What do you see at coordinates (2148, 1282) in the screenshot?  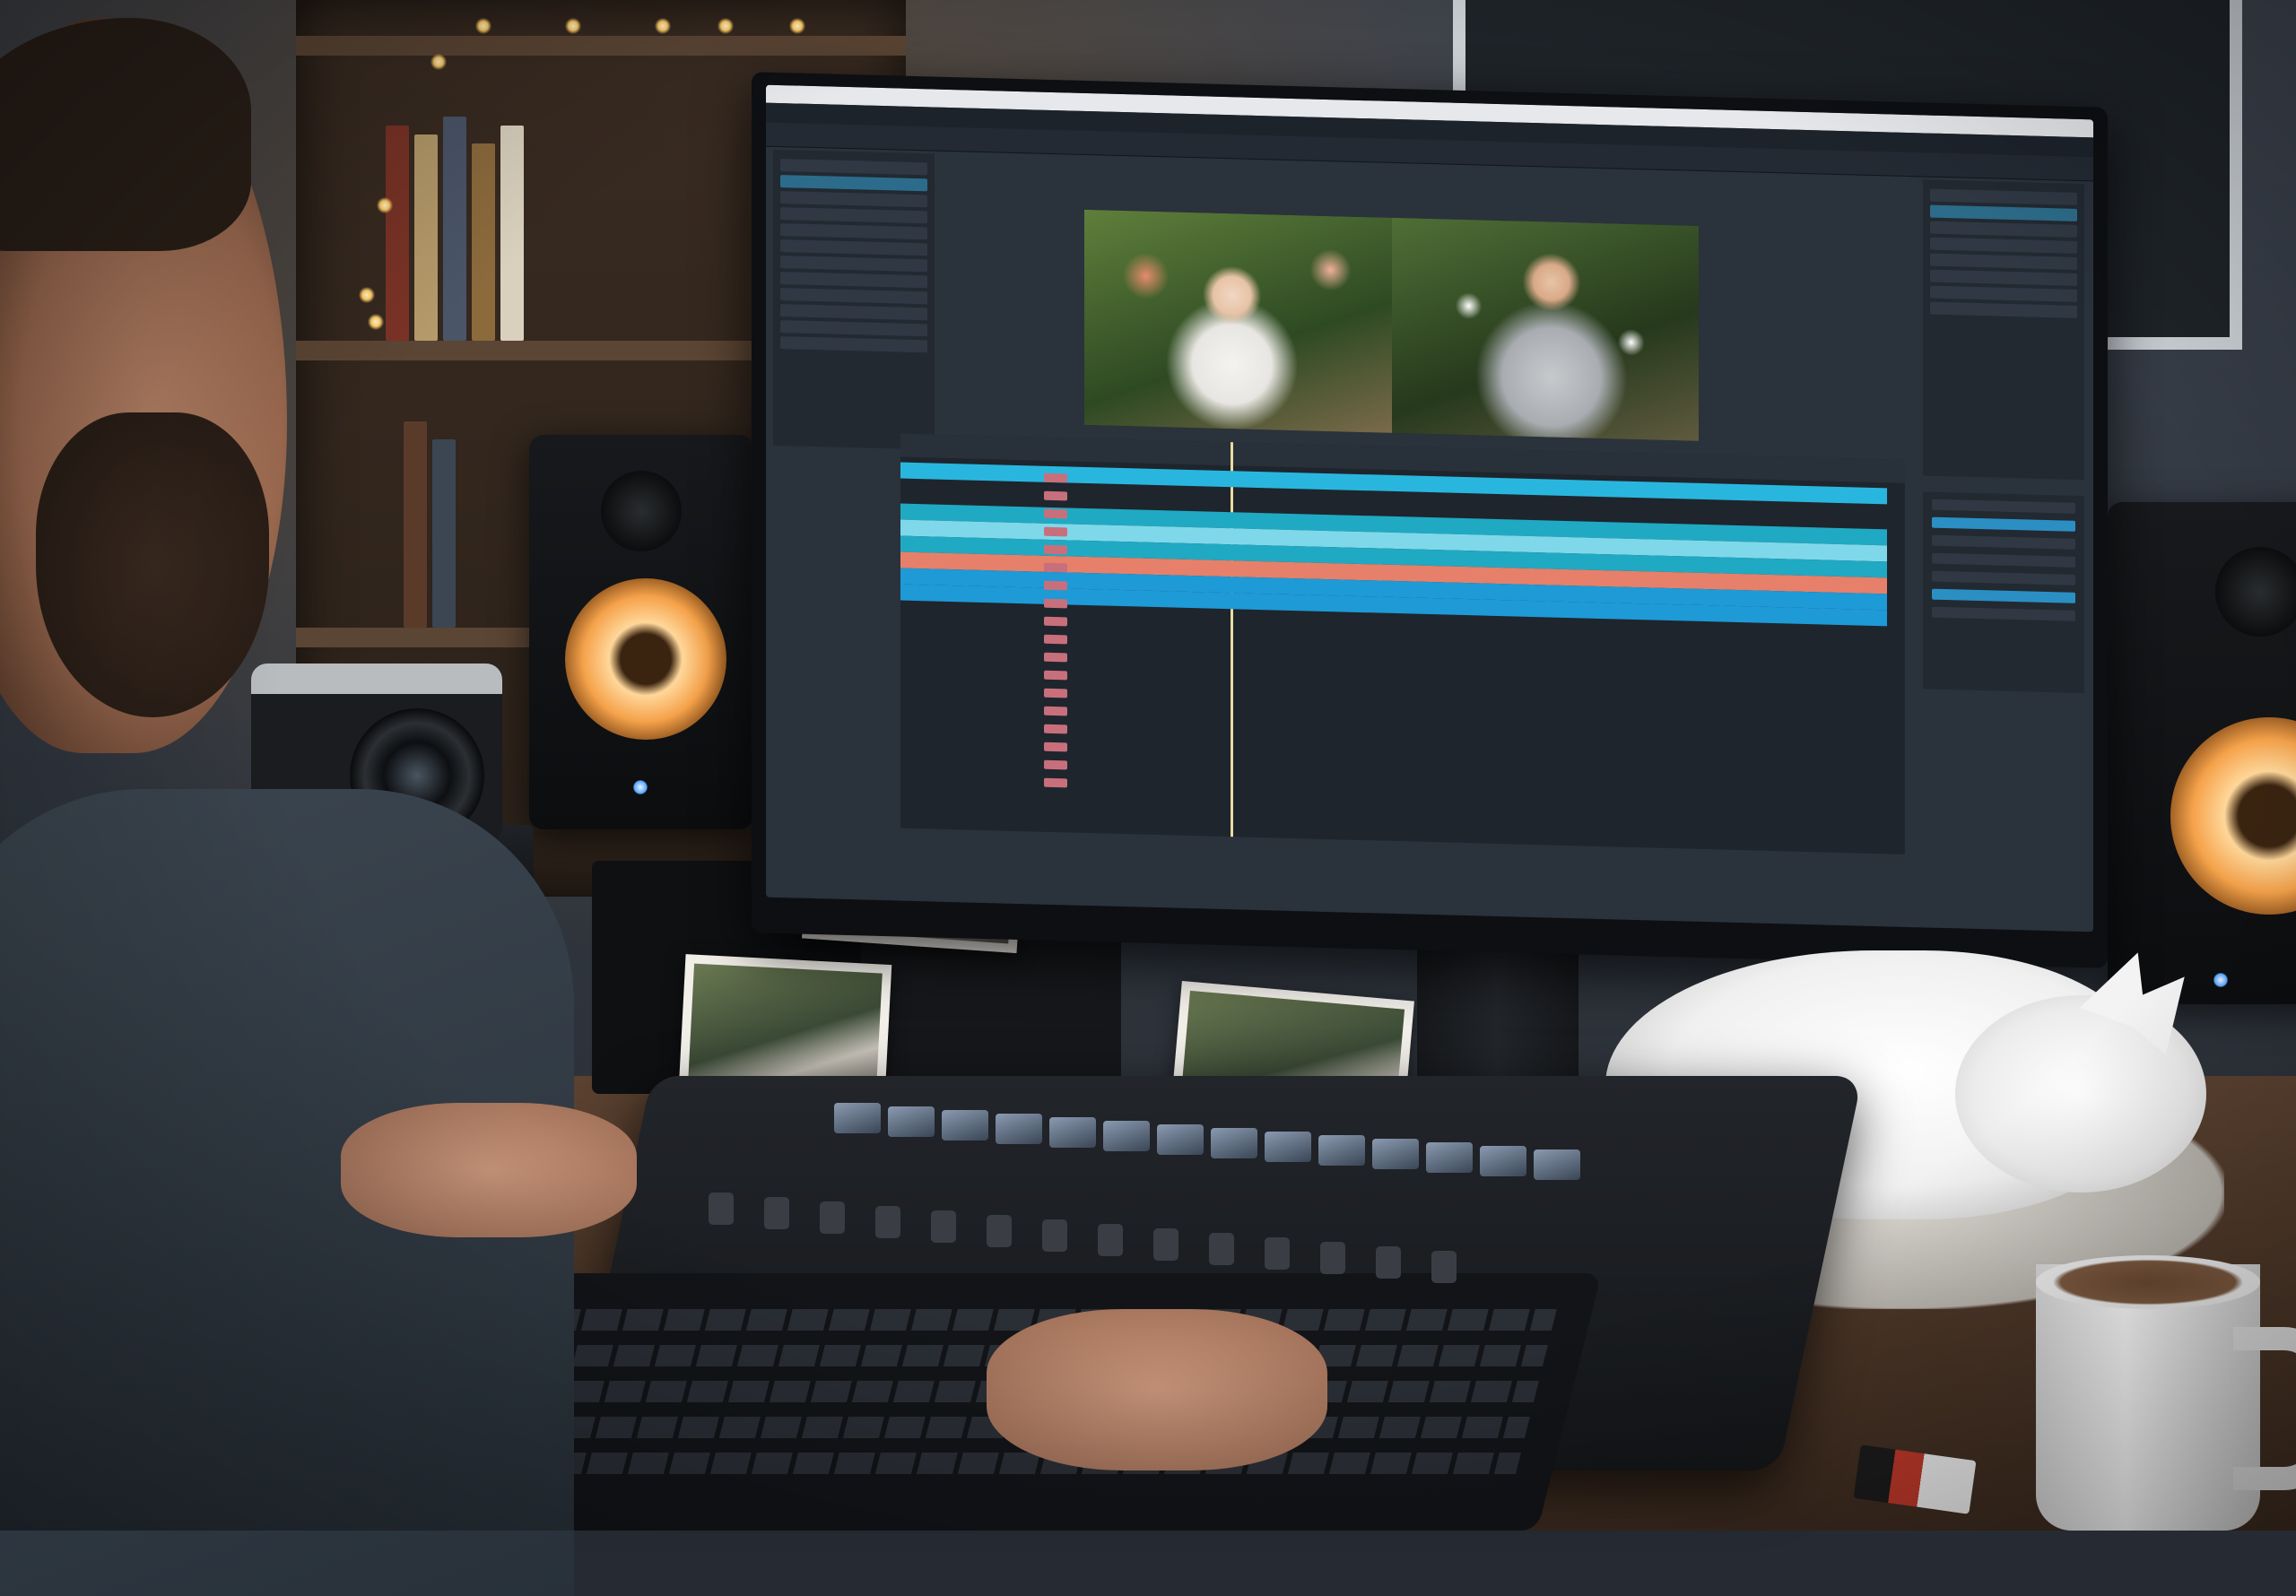 I see `coffee-surface` at bounding box center [2148, 1282].